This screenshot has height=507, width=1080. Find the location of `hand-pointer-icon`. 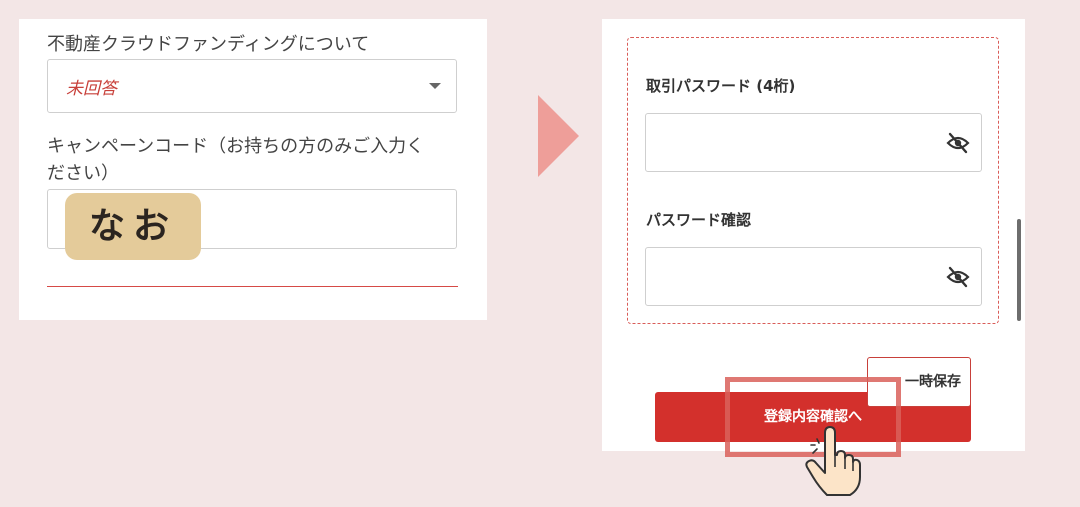

hand-pointer-icon is located at coordinates (833, 461).